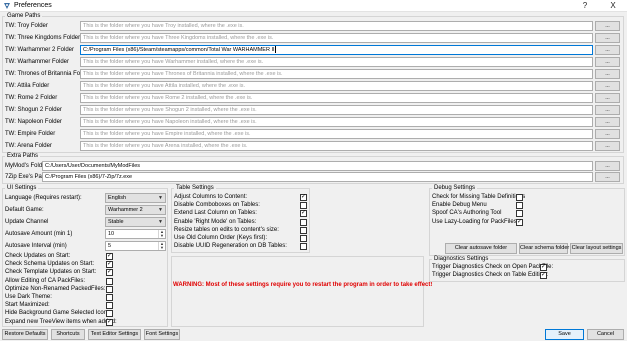 The height and width of the screenshot is (341, 627). I want to click on autosave-interval-spinbox: 5 ▲ ▼, so click(135, 246).